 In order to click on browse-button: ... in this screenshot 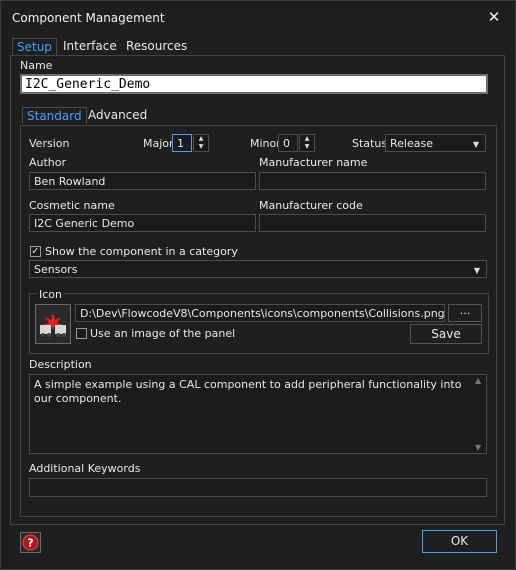, I will do `click(465, 313)`.